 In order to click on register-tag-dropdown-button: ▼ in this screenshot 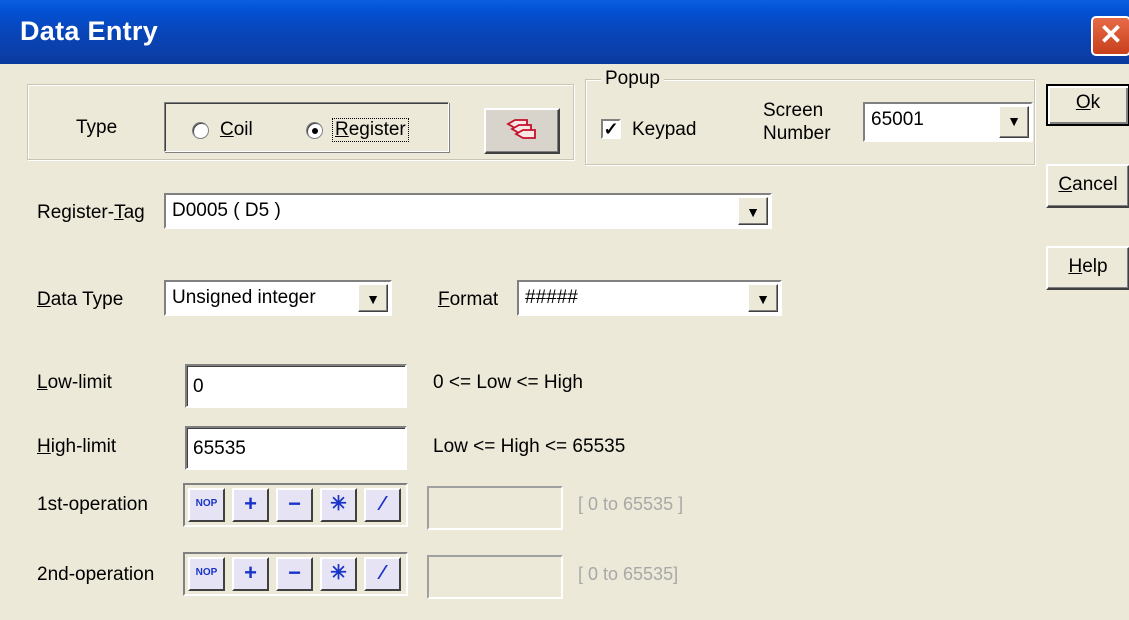, I will do `click(753, 211)`.